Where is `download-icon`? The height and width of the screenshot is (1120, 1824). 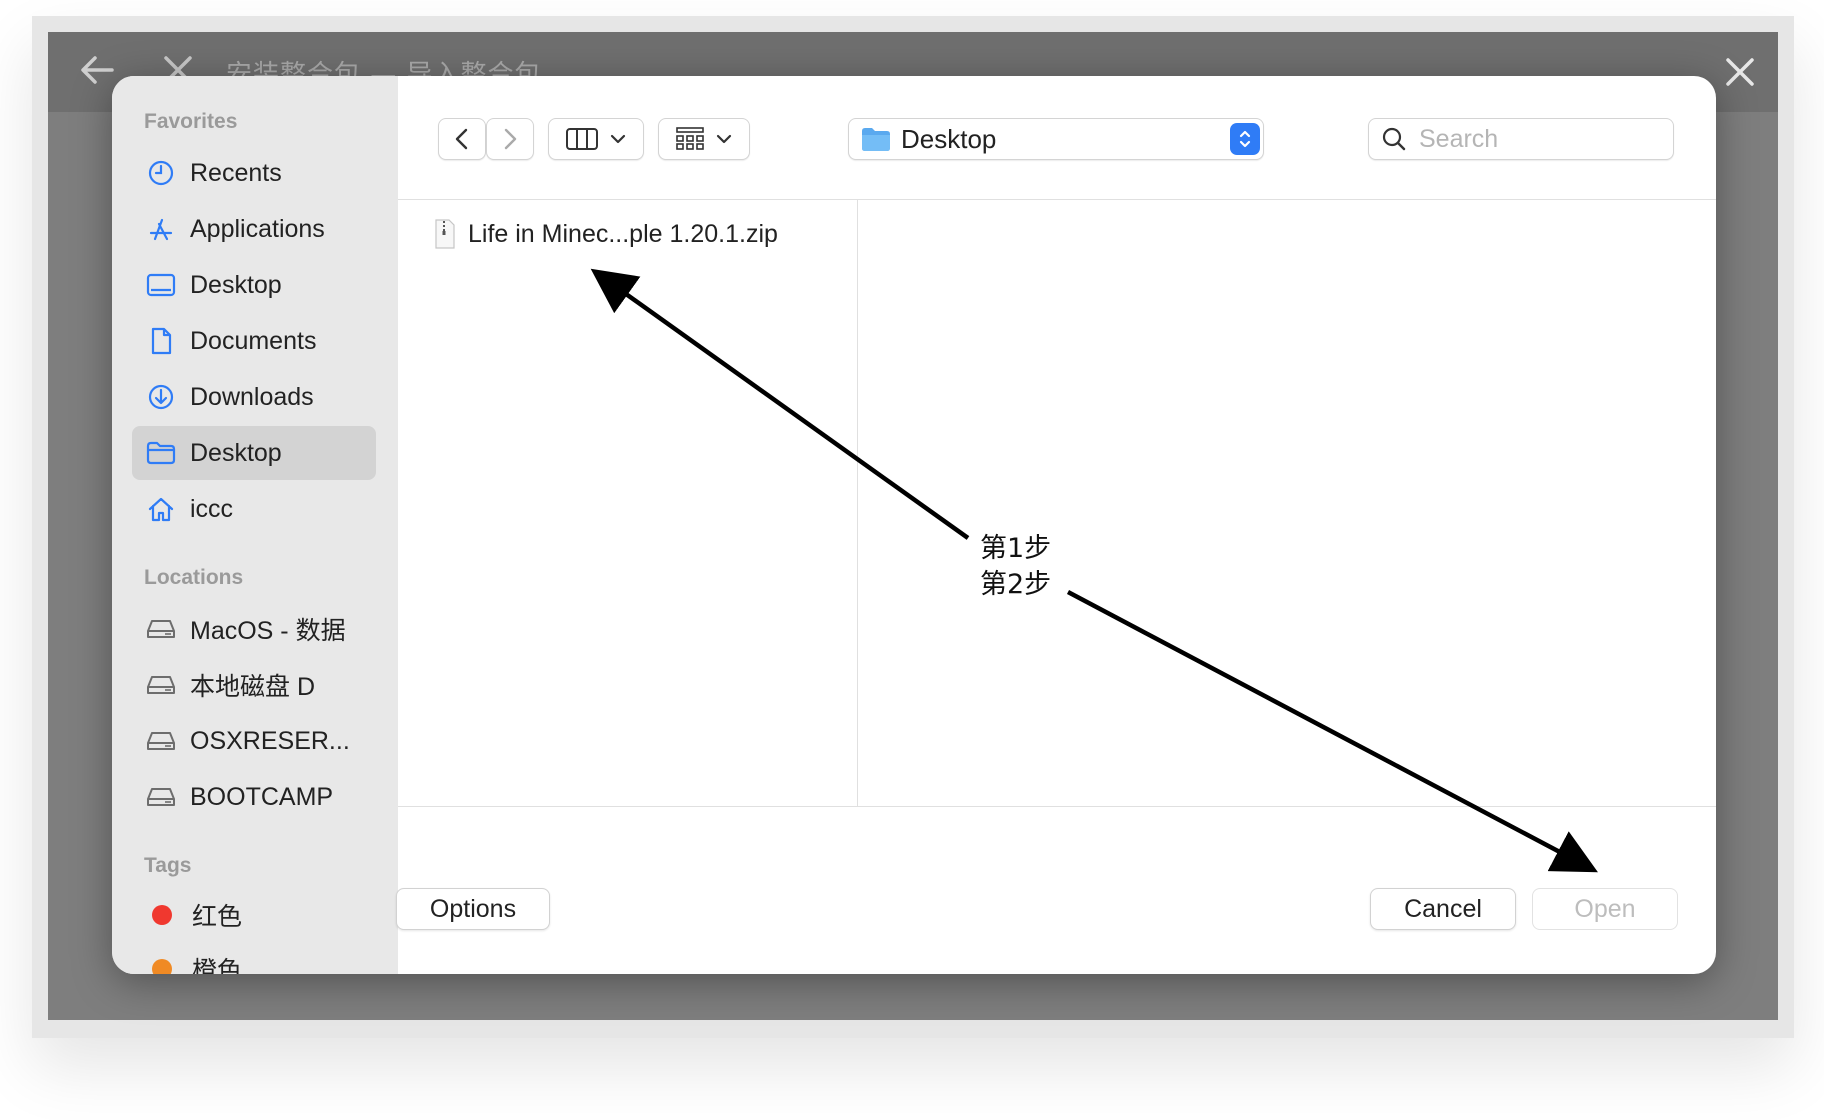 download-icon is located at coordinates (161, 397).